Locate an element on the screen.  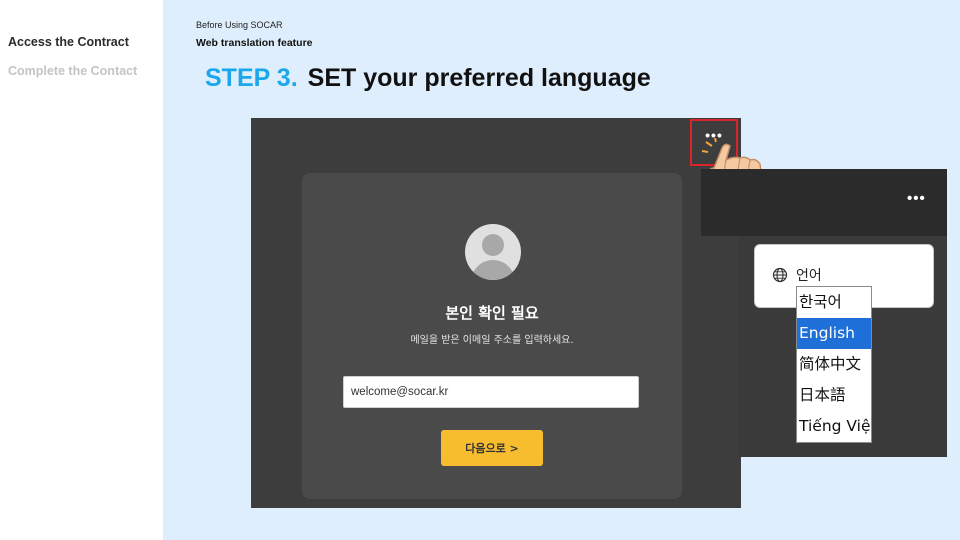
email-input is located at coordinates (491, 392).